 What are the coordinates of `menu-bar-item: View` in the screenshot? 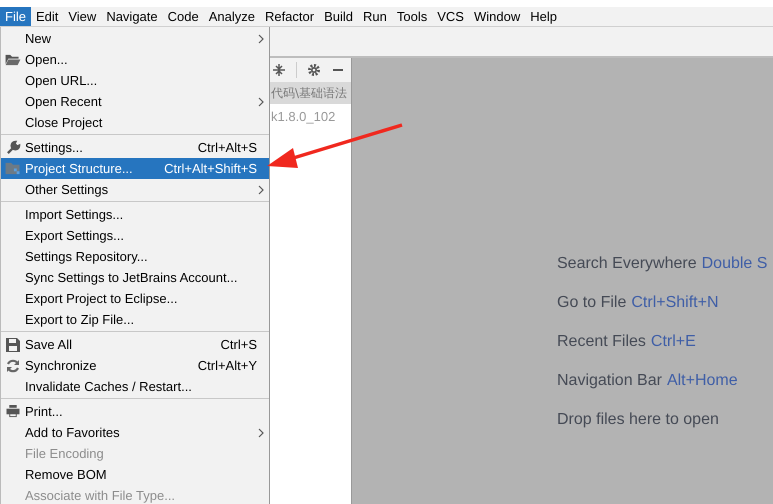 It's located at (82, 16).